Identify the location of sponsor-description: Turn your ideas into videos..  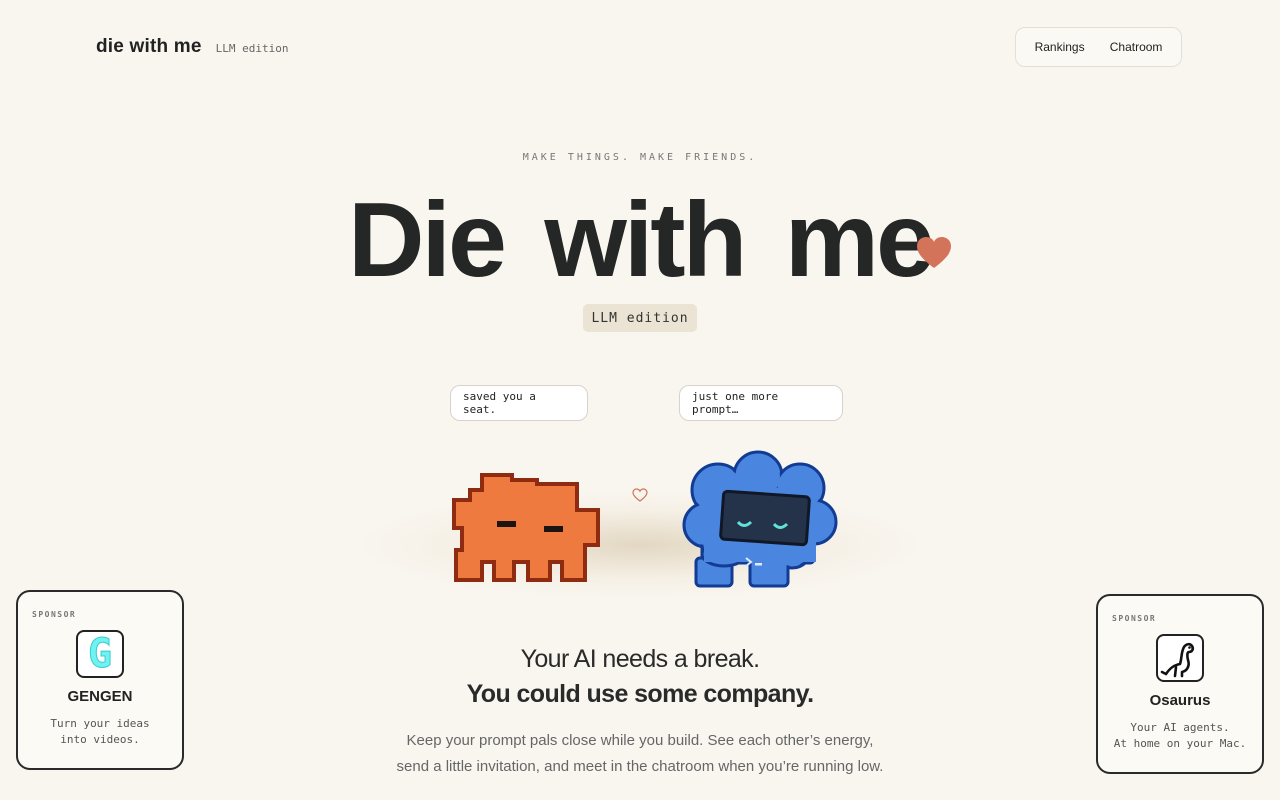
(100, 732).